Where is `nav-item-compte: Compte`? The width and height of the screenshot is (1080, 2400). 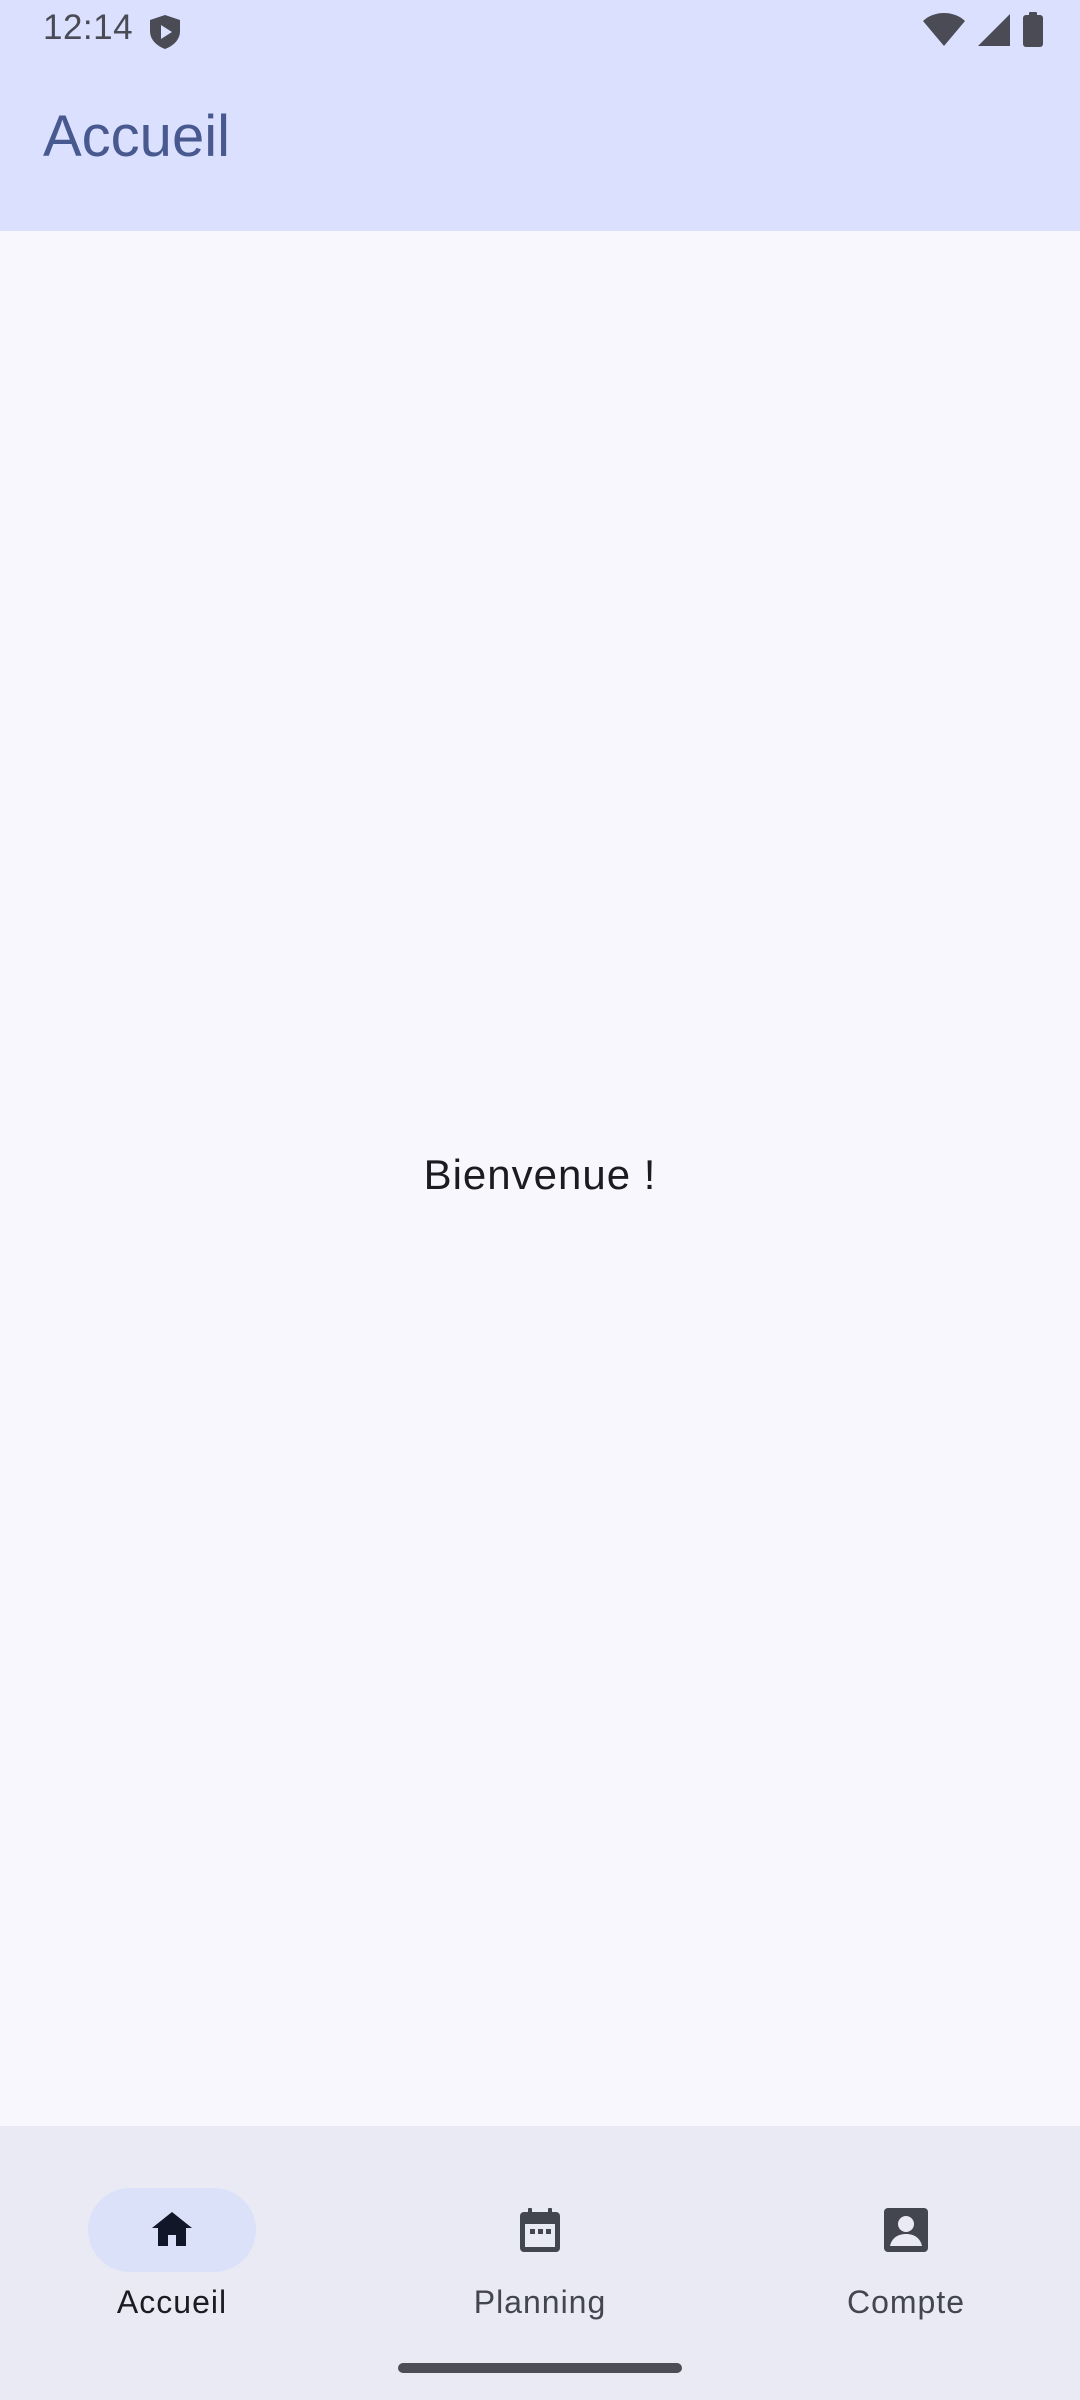 nav-item-compte: Compte is located at coordinates (906, 2238).